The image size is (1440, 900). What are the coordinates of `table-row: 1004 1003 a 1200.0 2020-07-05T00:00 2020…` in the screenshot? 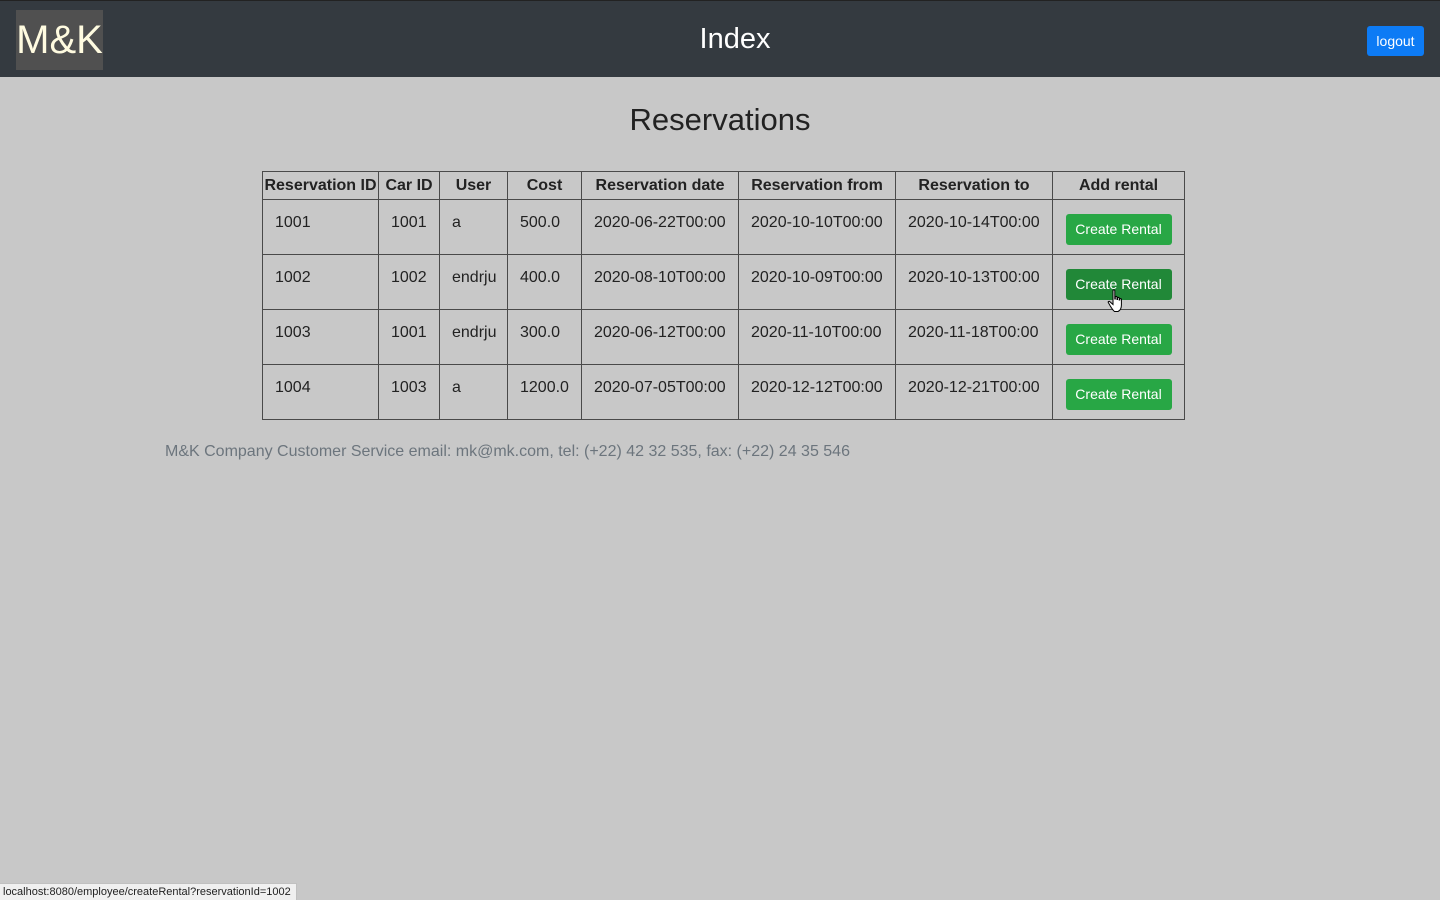 It's located at (723, 392).